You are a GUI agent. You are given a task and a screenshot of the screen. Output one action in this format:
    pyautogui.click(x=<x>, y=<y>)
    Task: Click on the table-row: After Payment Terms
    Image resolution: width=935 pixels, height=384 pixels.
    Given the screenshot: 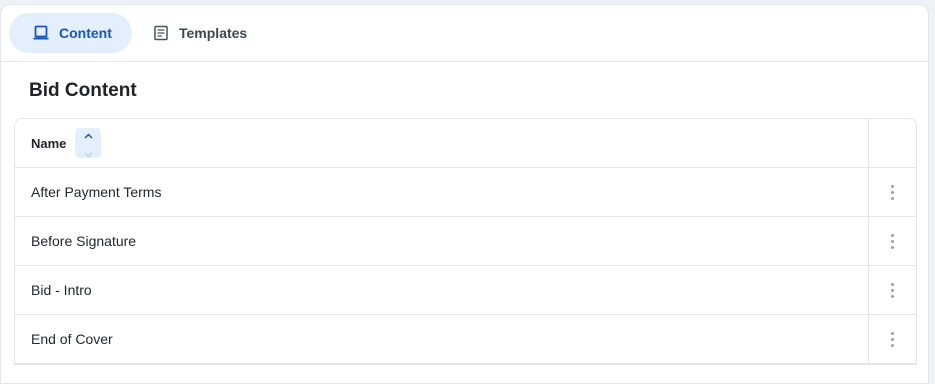 What is the action you would take?
    pyautogui.click(x=465, y=192)
    